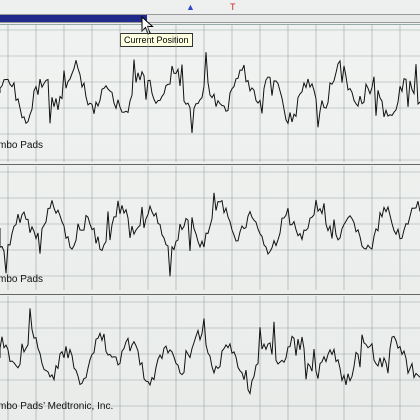 The width and height of the screenshot is (420, 420). Describe the element at coordinates (233, 7) in the screenshot. I see `red-event-marker-icon: T` at that location.